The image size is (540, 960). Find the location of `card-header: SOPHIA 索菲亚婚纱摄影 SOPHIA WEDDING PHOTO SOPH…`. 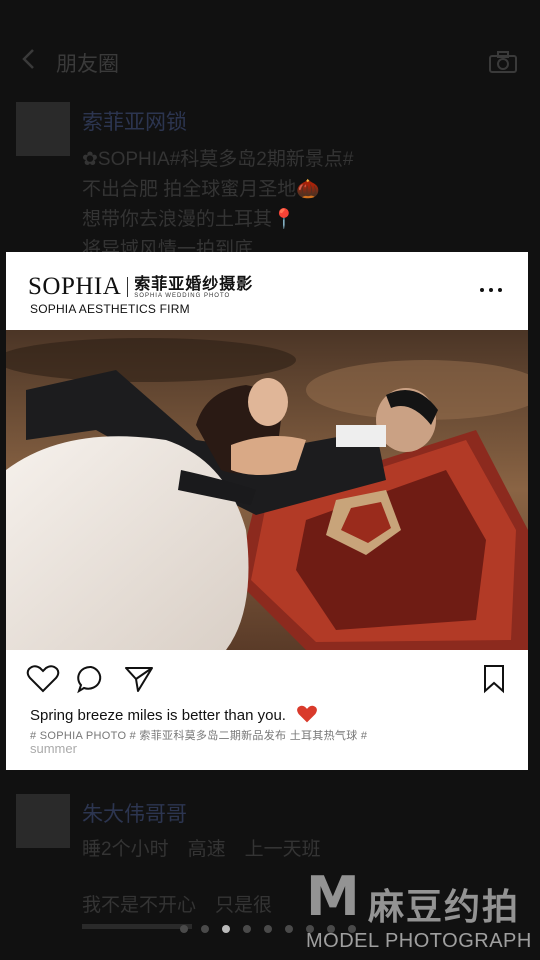

card-header: SOPHIA 索菲亚婚纱摄影 SOPHIA WEDDING PHOTO SOPH… is located at coordinates (267, 291).